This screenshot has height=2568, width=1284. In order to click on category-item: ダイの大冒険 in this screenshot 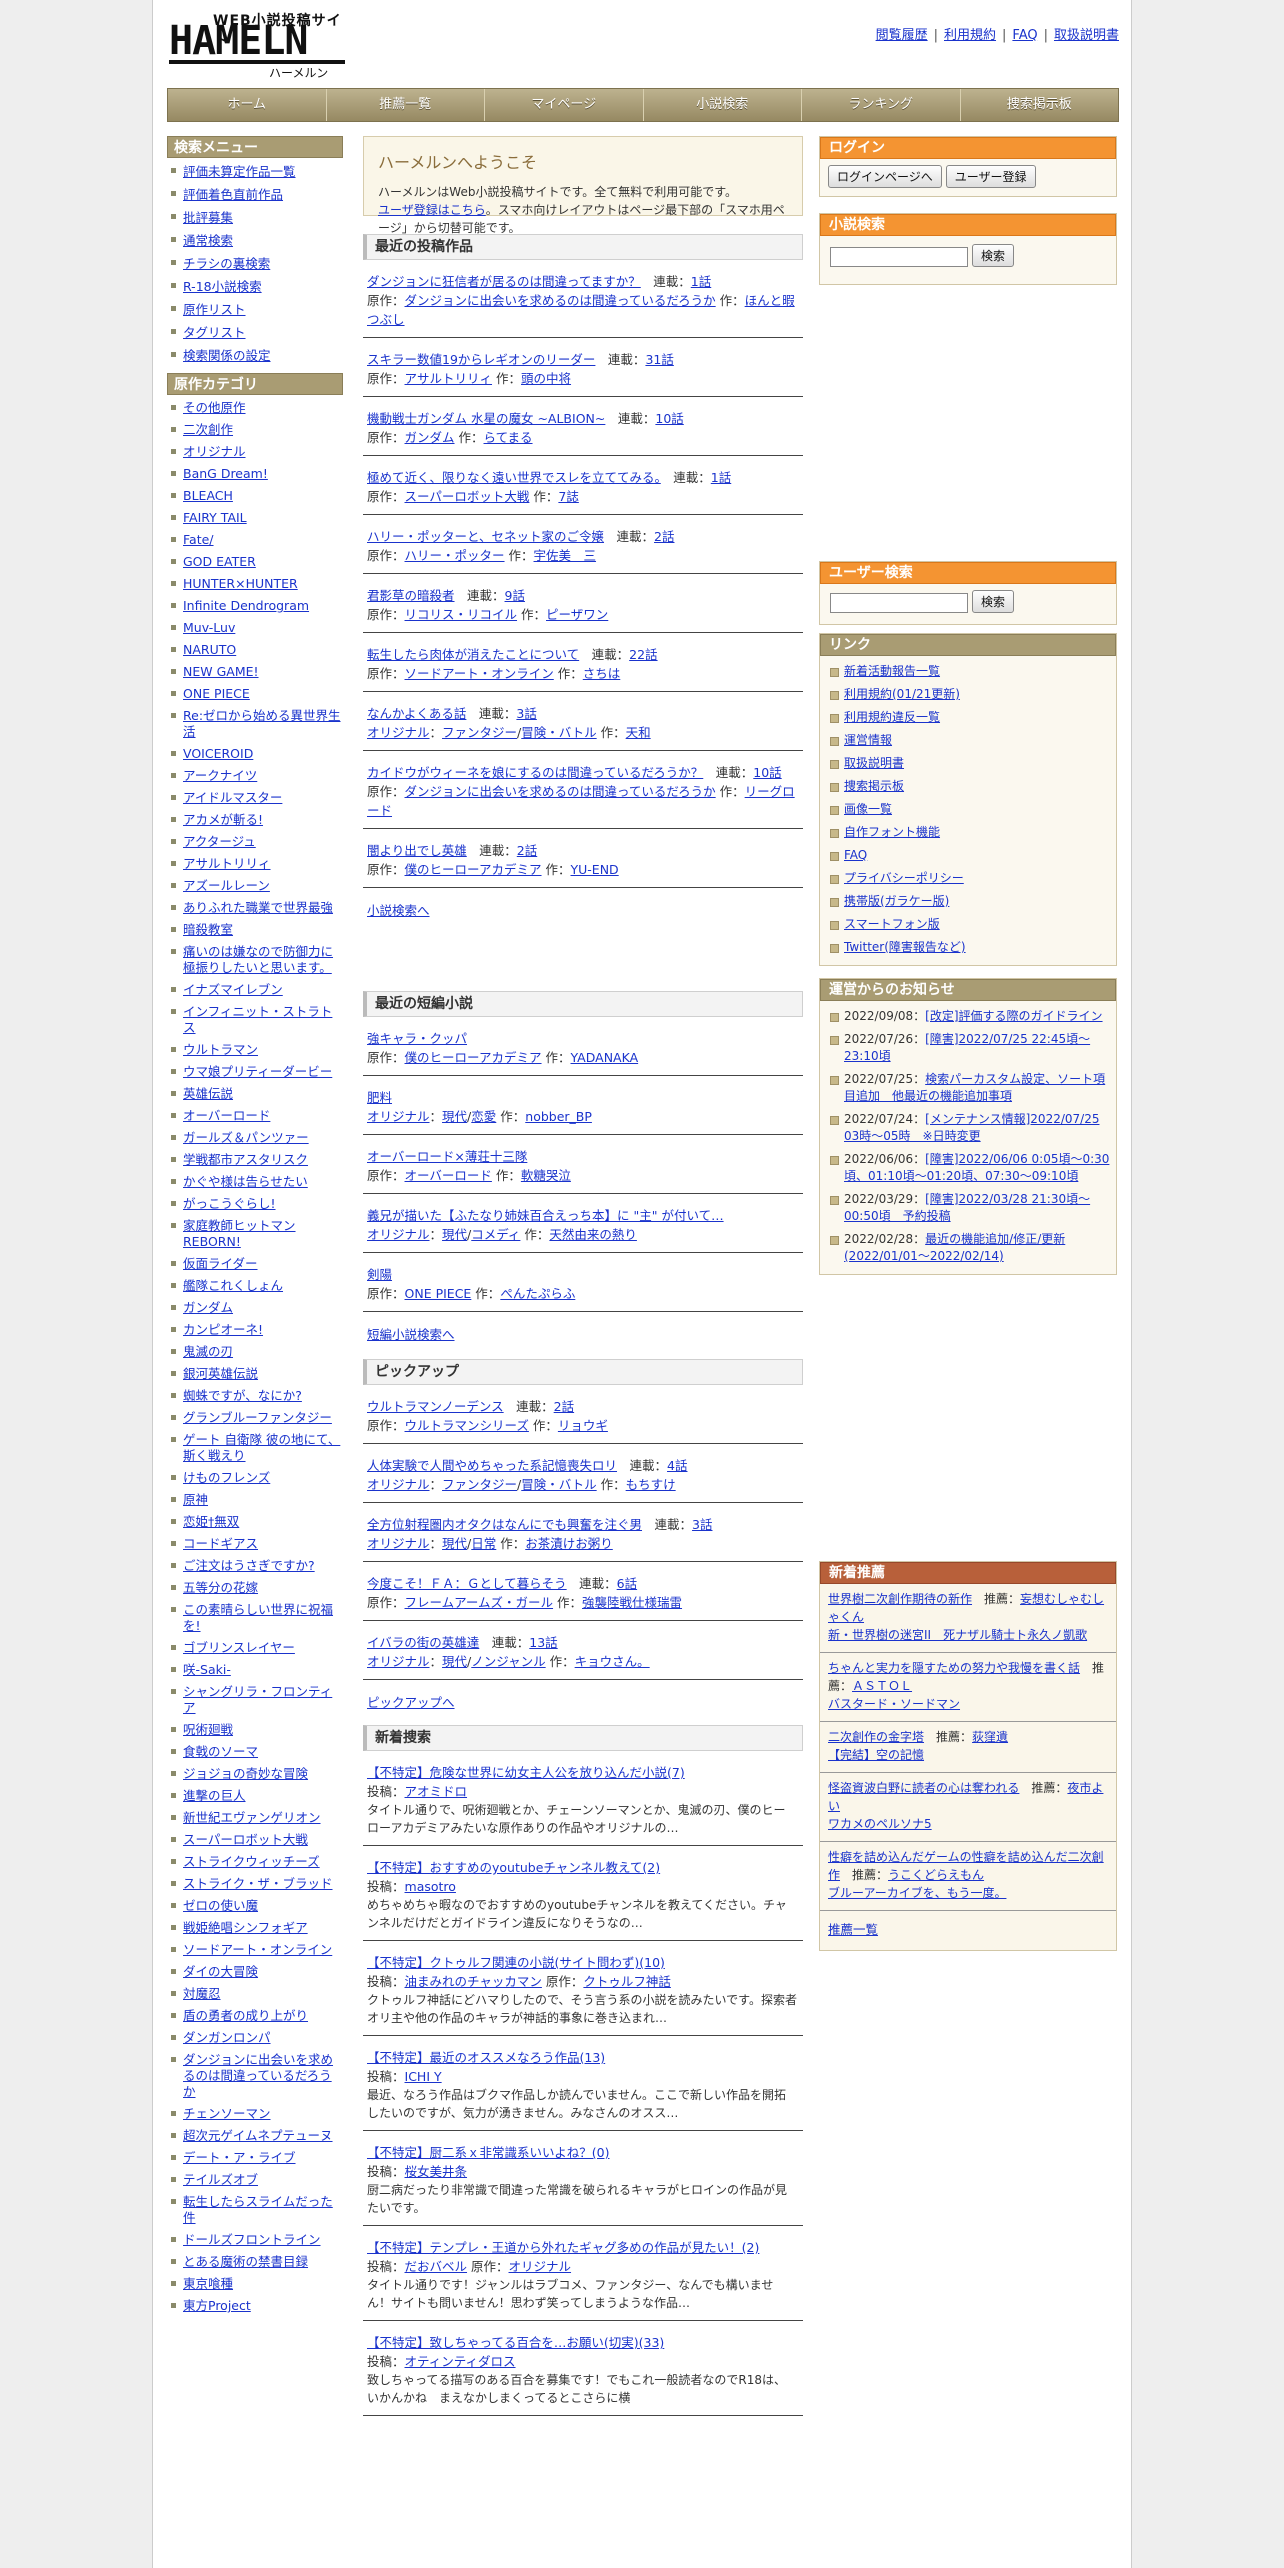, I will do `click(256, 1972)`.